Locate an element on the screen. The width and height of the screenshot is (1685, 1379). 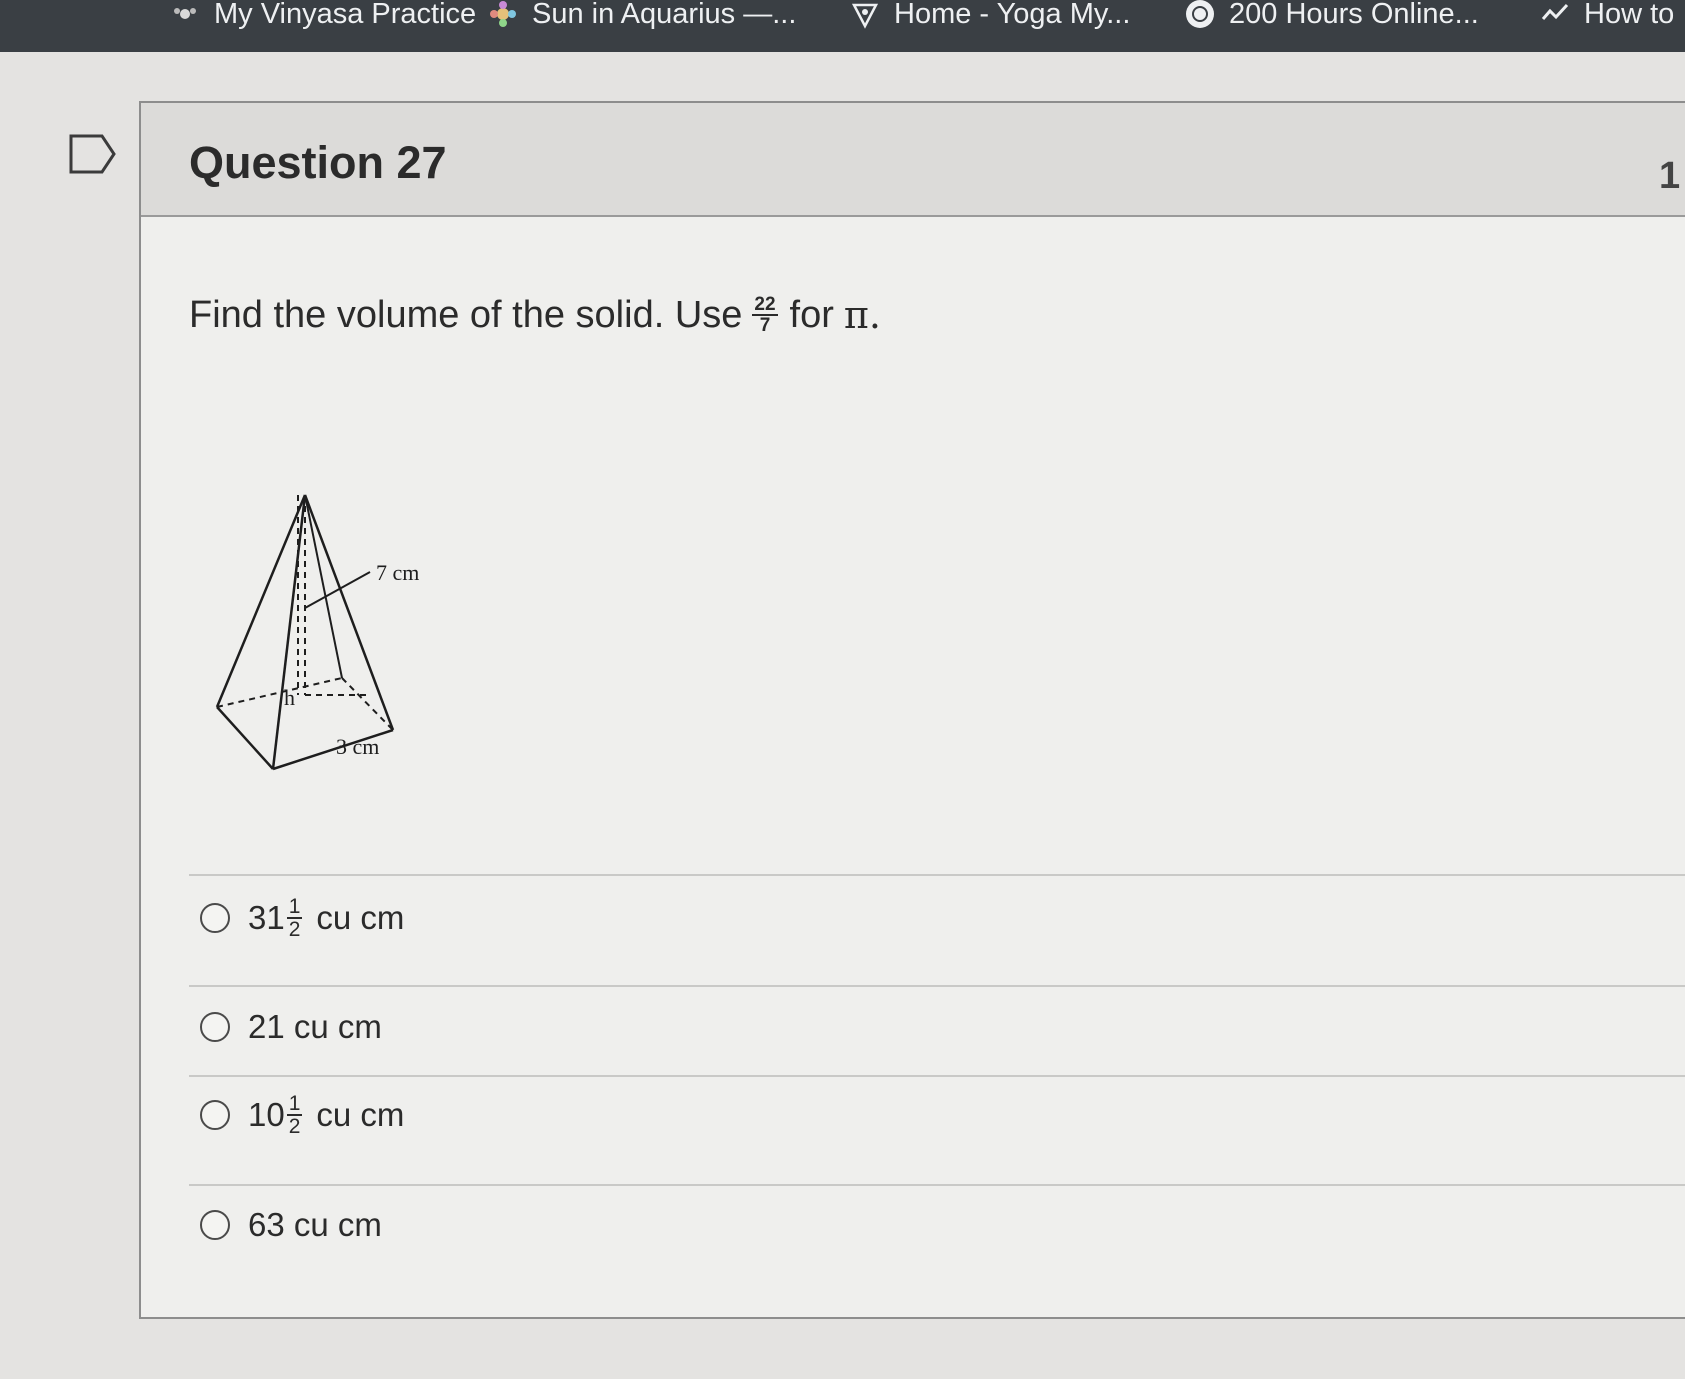
slant-label-leader is located at coordinates (337, 590).